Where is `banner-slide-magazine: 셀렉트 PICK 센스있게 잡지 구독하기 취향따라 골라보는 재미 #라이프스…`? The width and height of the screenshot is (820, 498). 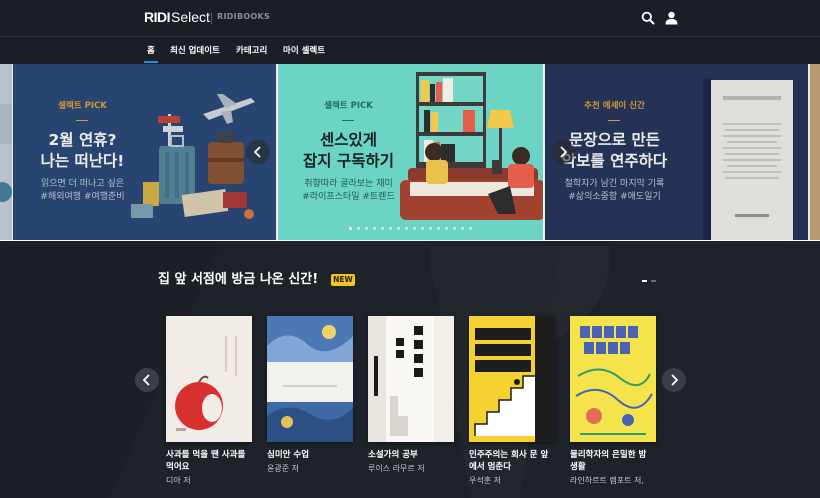
banner-slide-magazine: 셀렉트 PICK 센스있게 잡지 구독하기 취향따라 골라보는 재미 #라이프스… is located at coordinates (410, 152).